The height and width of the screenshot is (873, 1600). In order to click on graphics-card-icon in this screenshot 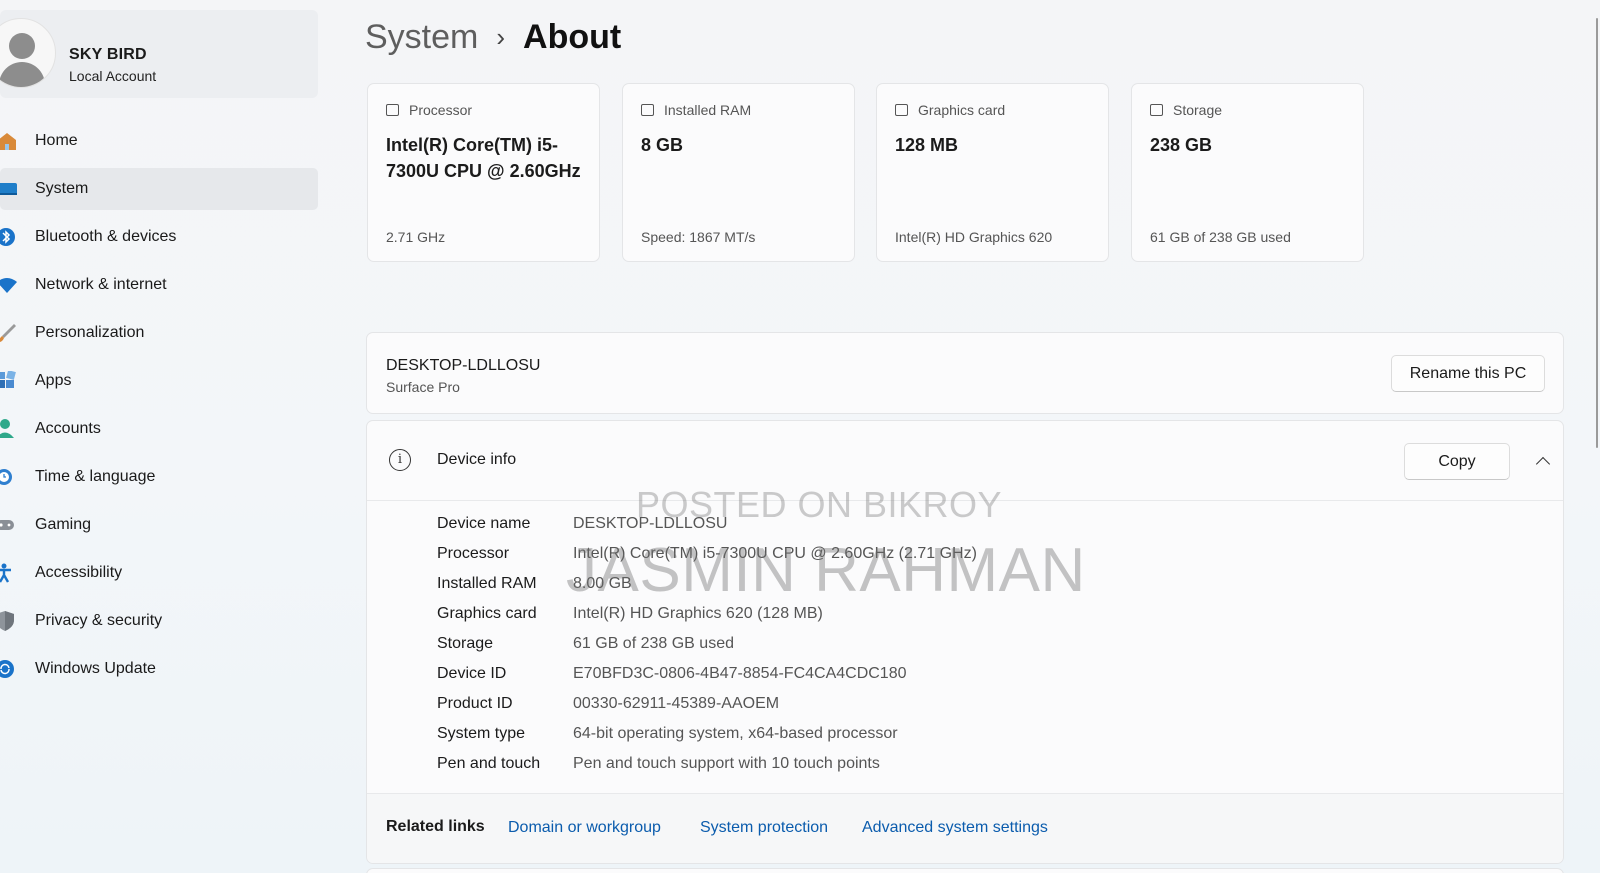, I will do `click(901, 110)`.